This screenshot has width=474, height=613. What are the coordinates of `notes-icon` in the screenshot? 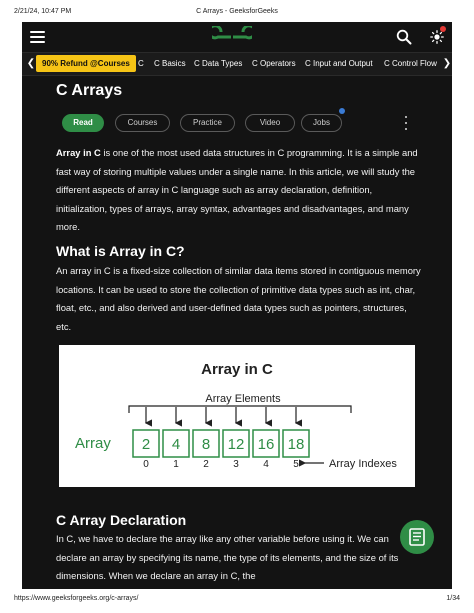 It's located at (417, 537).